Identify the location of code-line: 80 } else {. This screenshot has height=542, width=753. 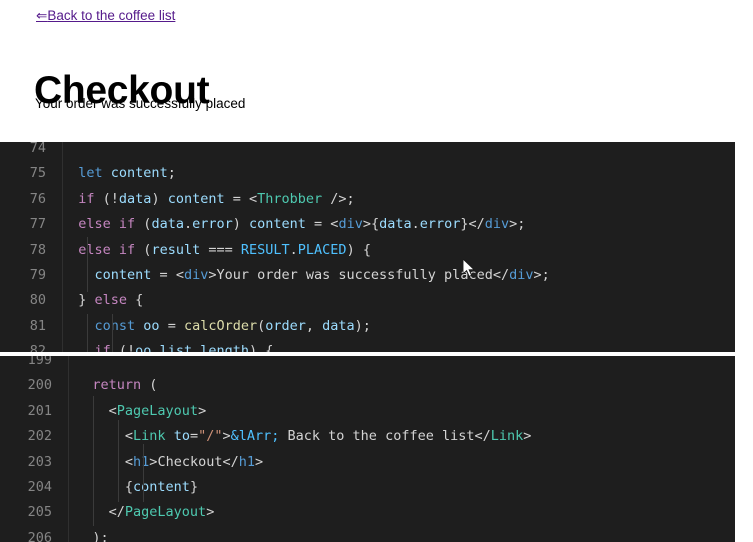
(367, 300).